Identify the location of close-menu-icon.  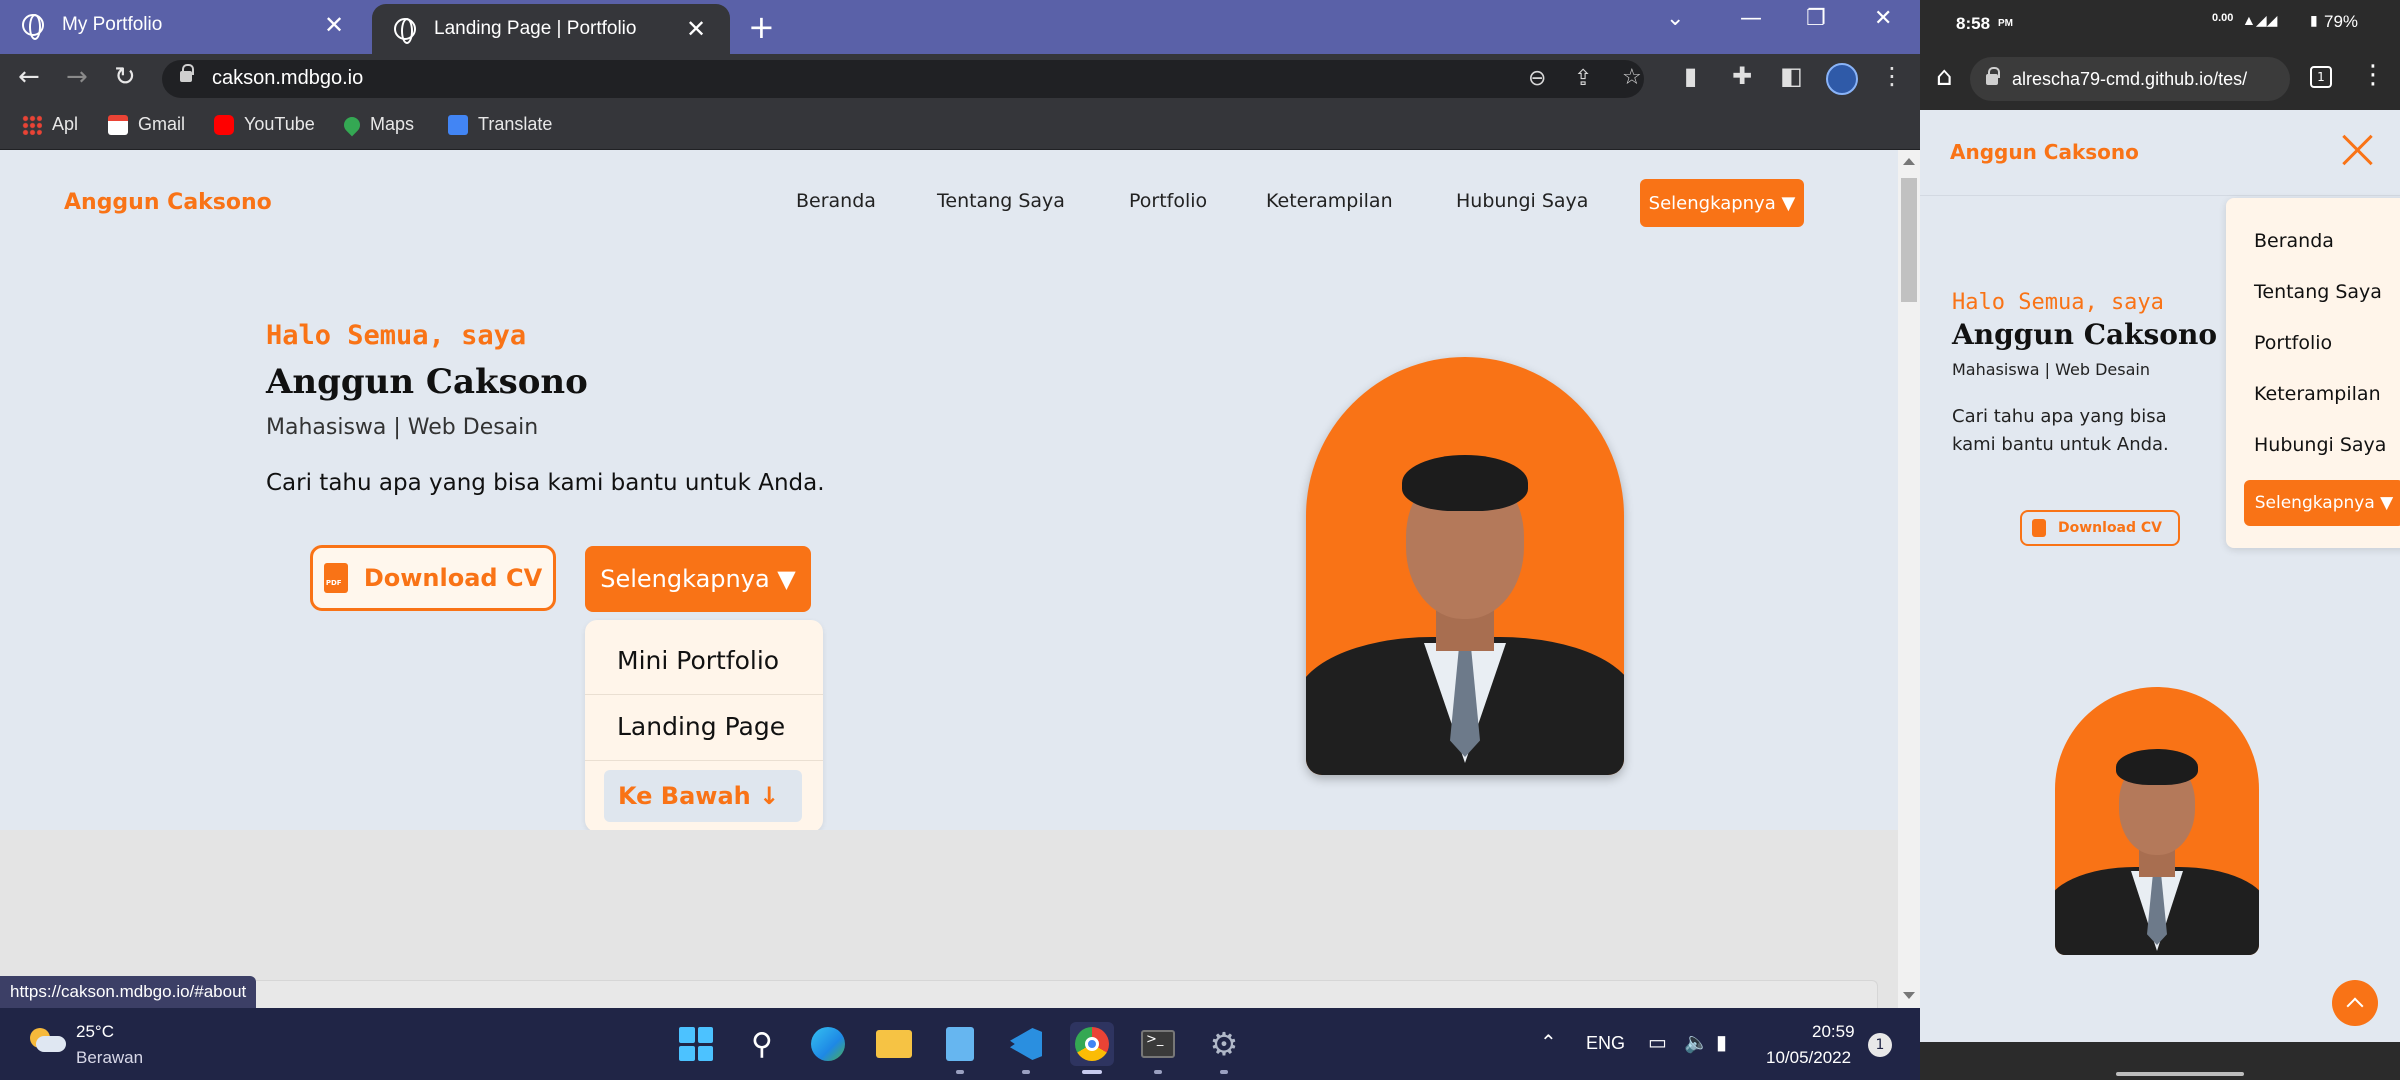
(2358, 150).